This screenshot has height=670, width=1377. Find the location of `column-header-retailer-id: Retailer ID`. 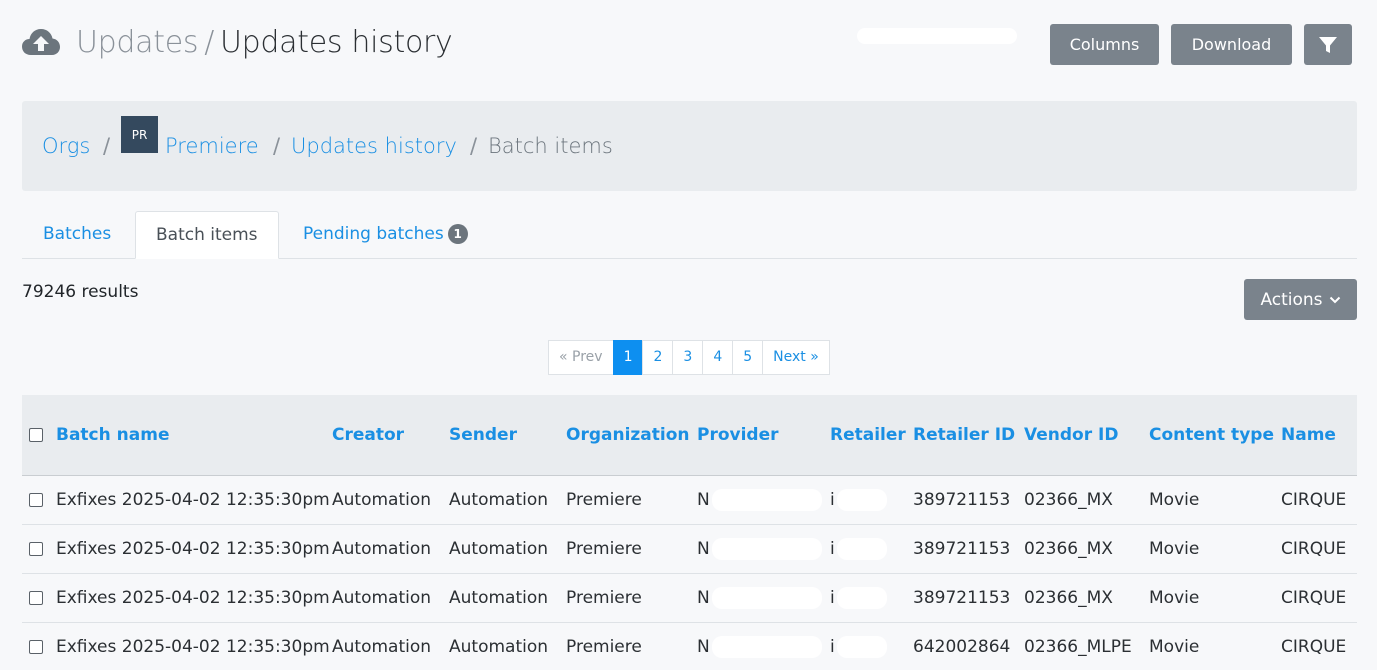

column-header-retailer-id: Retailer ID is located at coordinates (968, 435).